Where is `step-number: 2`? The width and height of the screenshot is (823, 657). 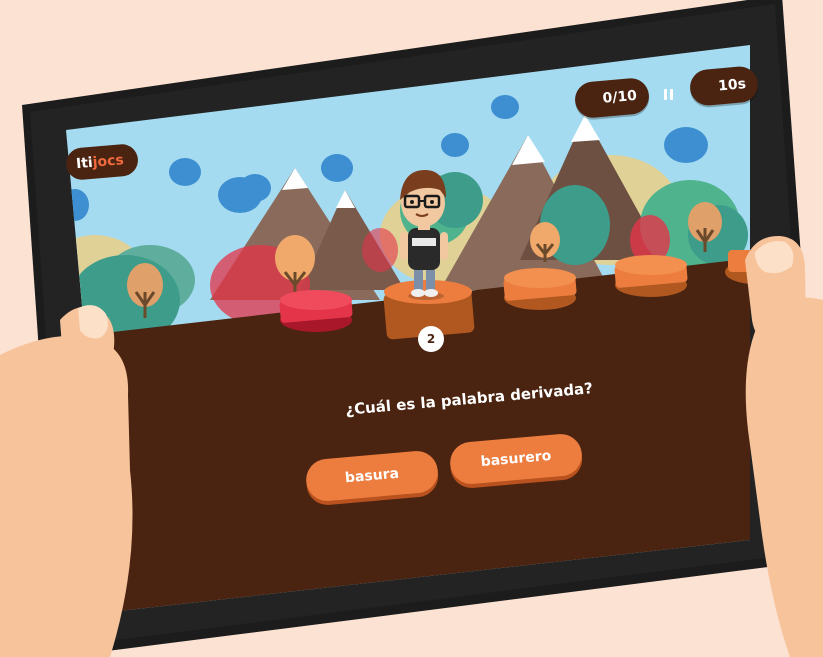
step-number: 2 is located at coordinates (431, 339).